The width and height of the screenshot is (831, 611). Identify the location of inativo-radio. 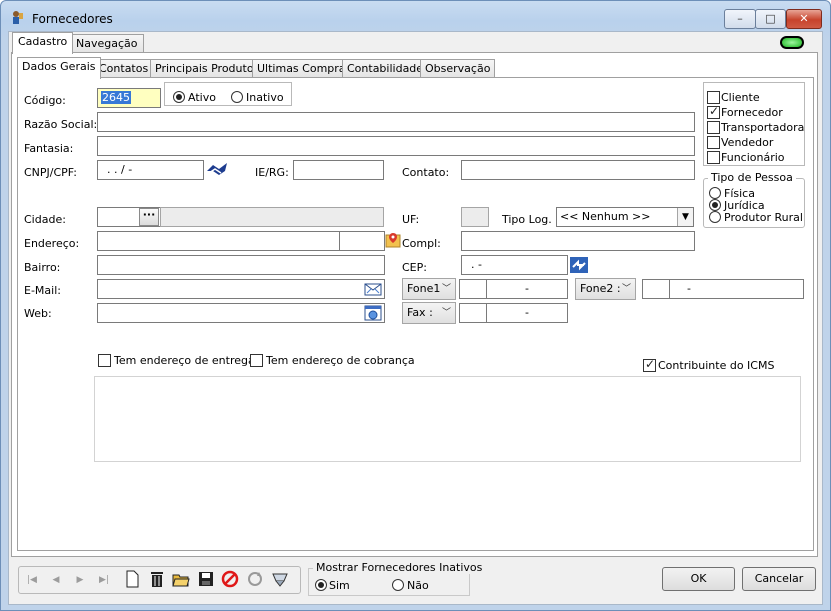
(237, 97).